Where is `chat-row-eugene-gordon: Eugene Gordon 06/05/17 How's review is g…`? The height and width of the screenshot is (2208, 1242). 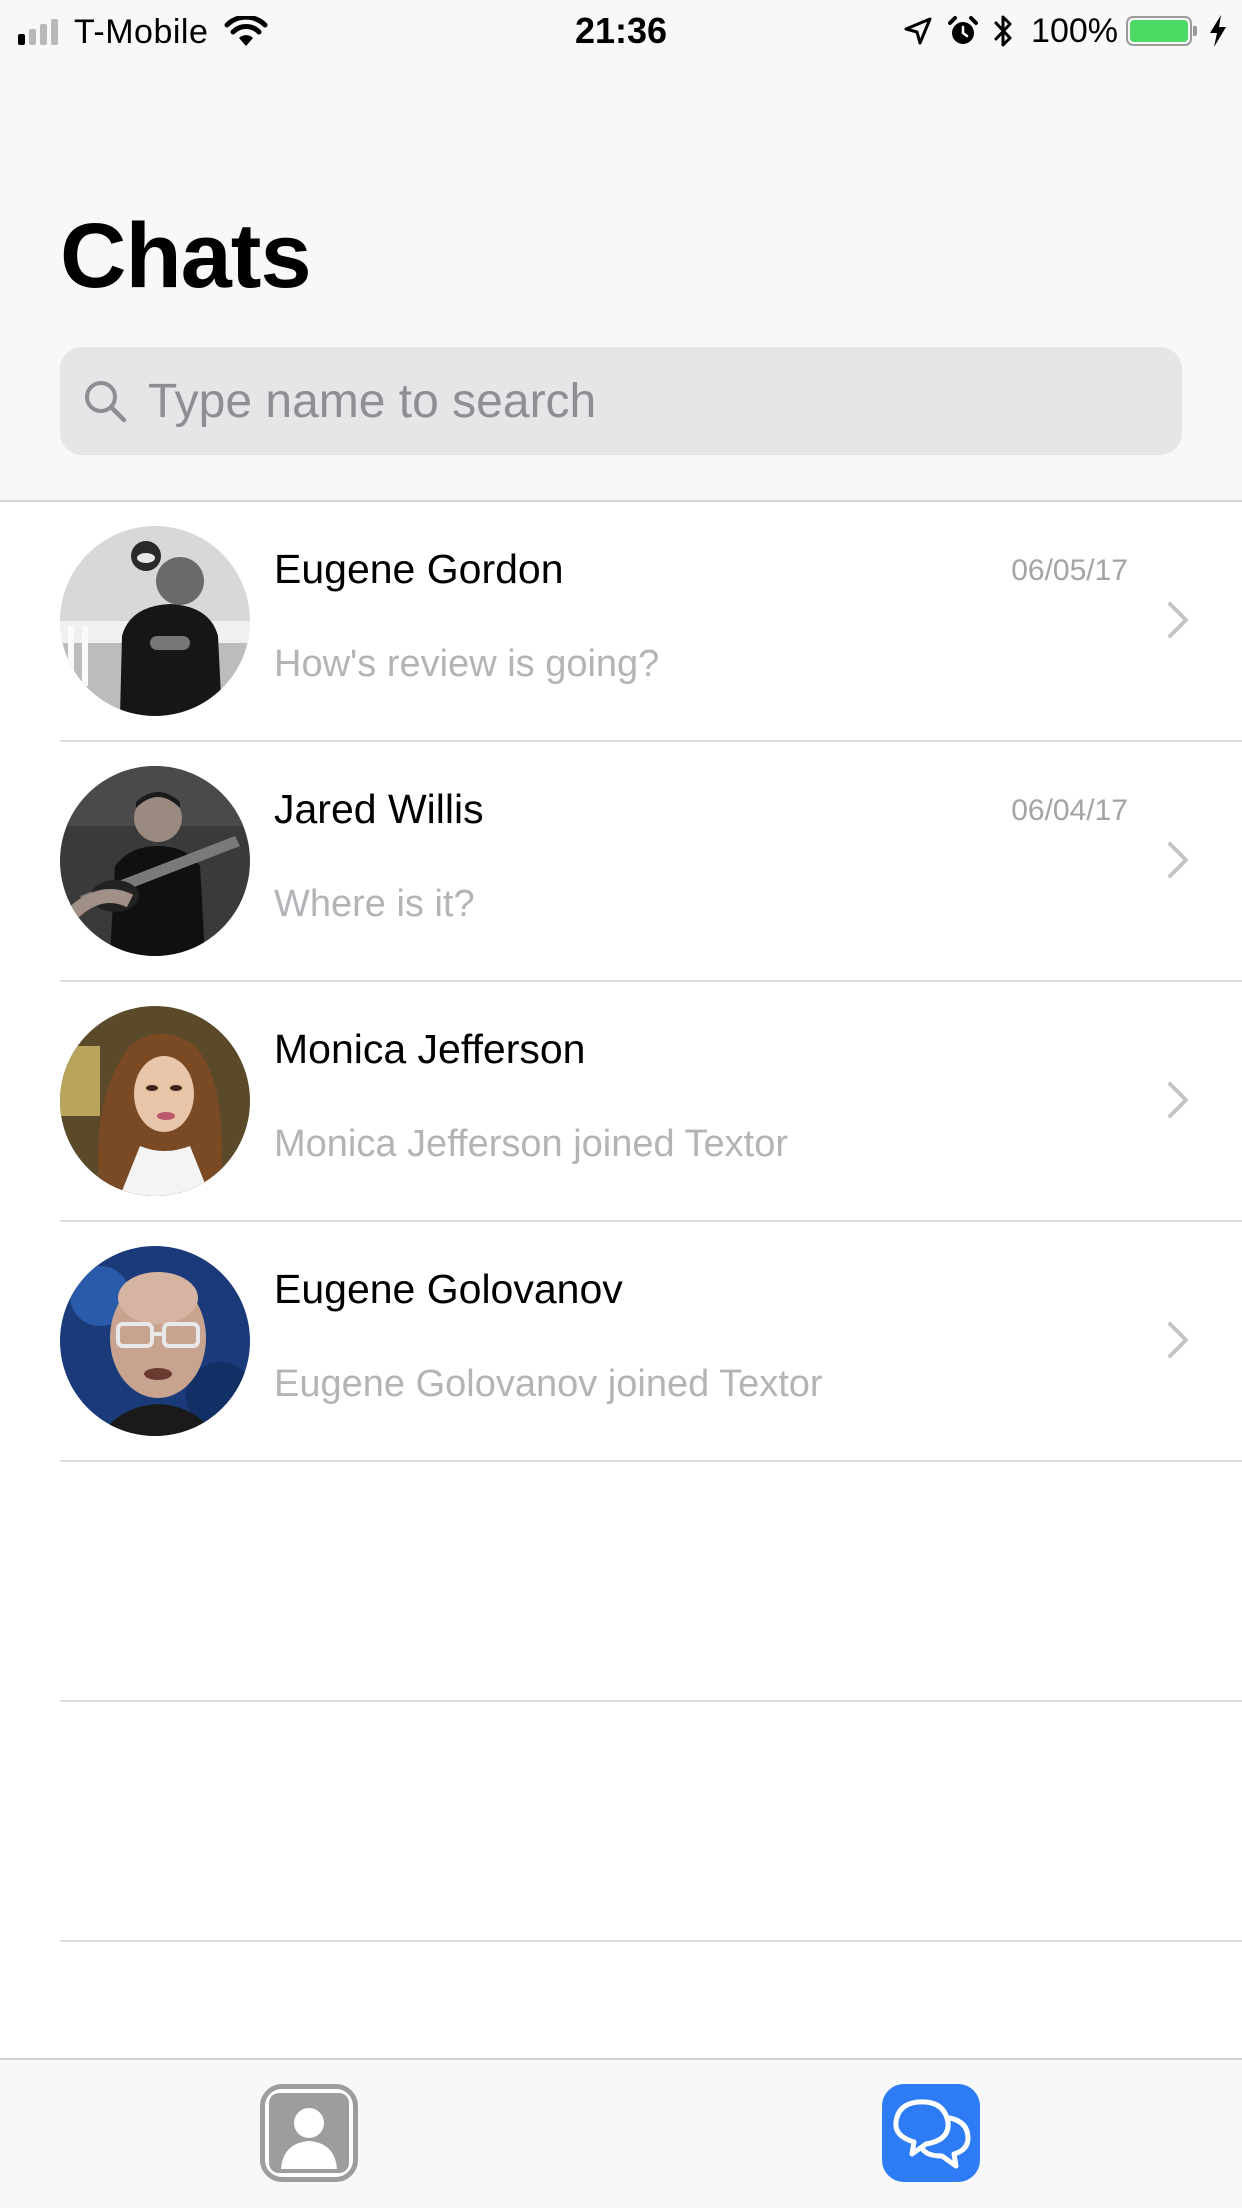 chat-row-eugene-gordon: Eugene Gordon 06/05/17 How's review is g… is located at coordinates (651, 622).